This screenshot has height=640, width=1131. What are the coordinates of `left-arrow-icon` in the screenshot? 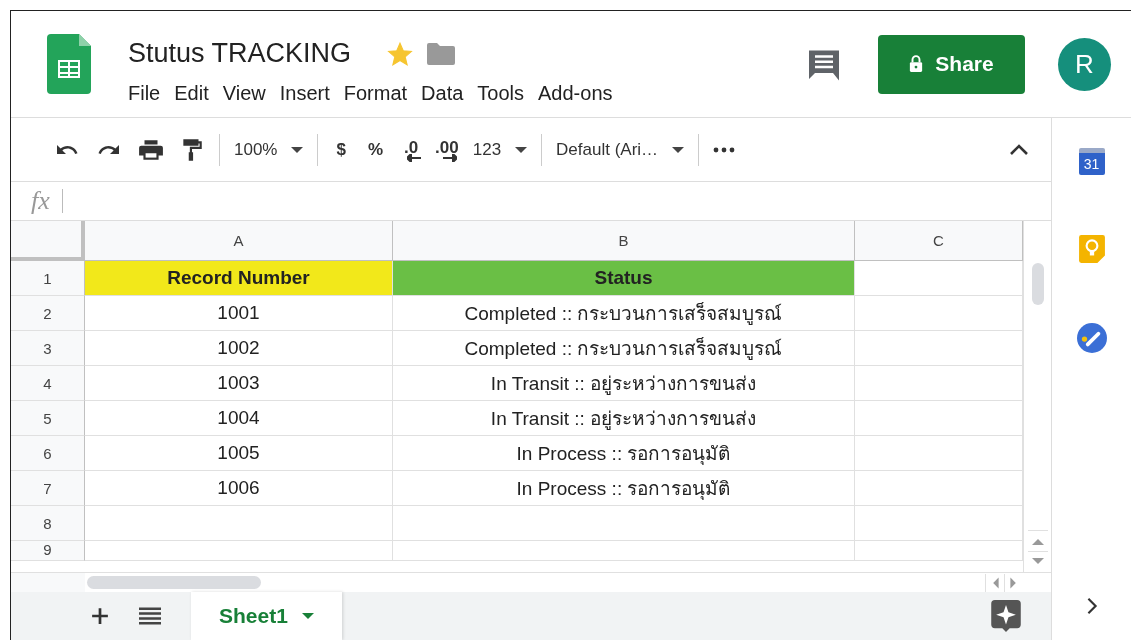 It's located at (414, 157).